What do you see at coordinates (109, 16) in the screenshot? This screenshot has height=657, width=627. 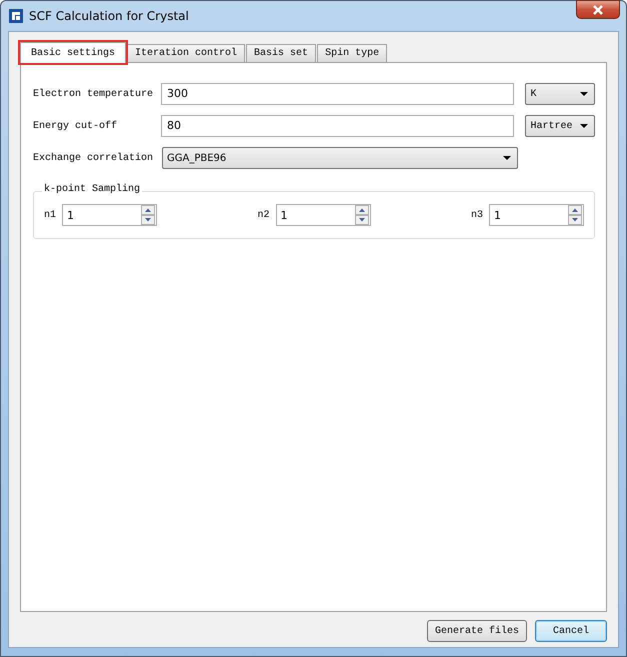 I see `window-title: SCF Calculation for Crystal` at bounding box center [109, 16].